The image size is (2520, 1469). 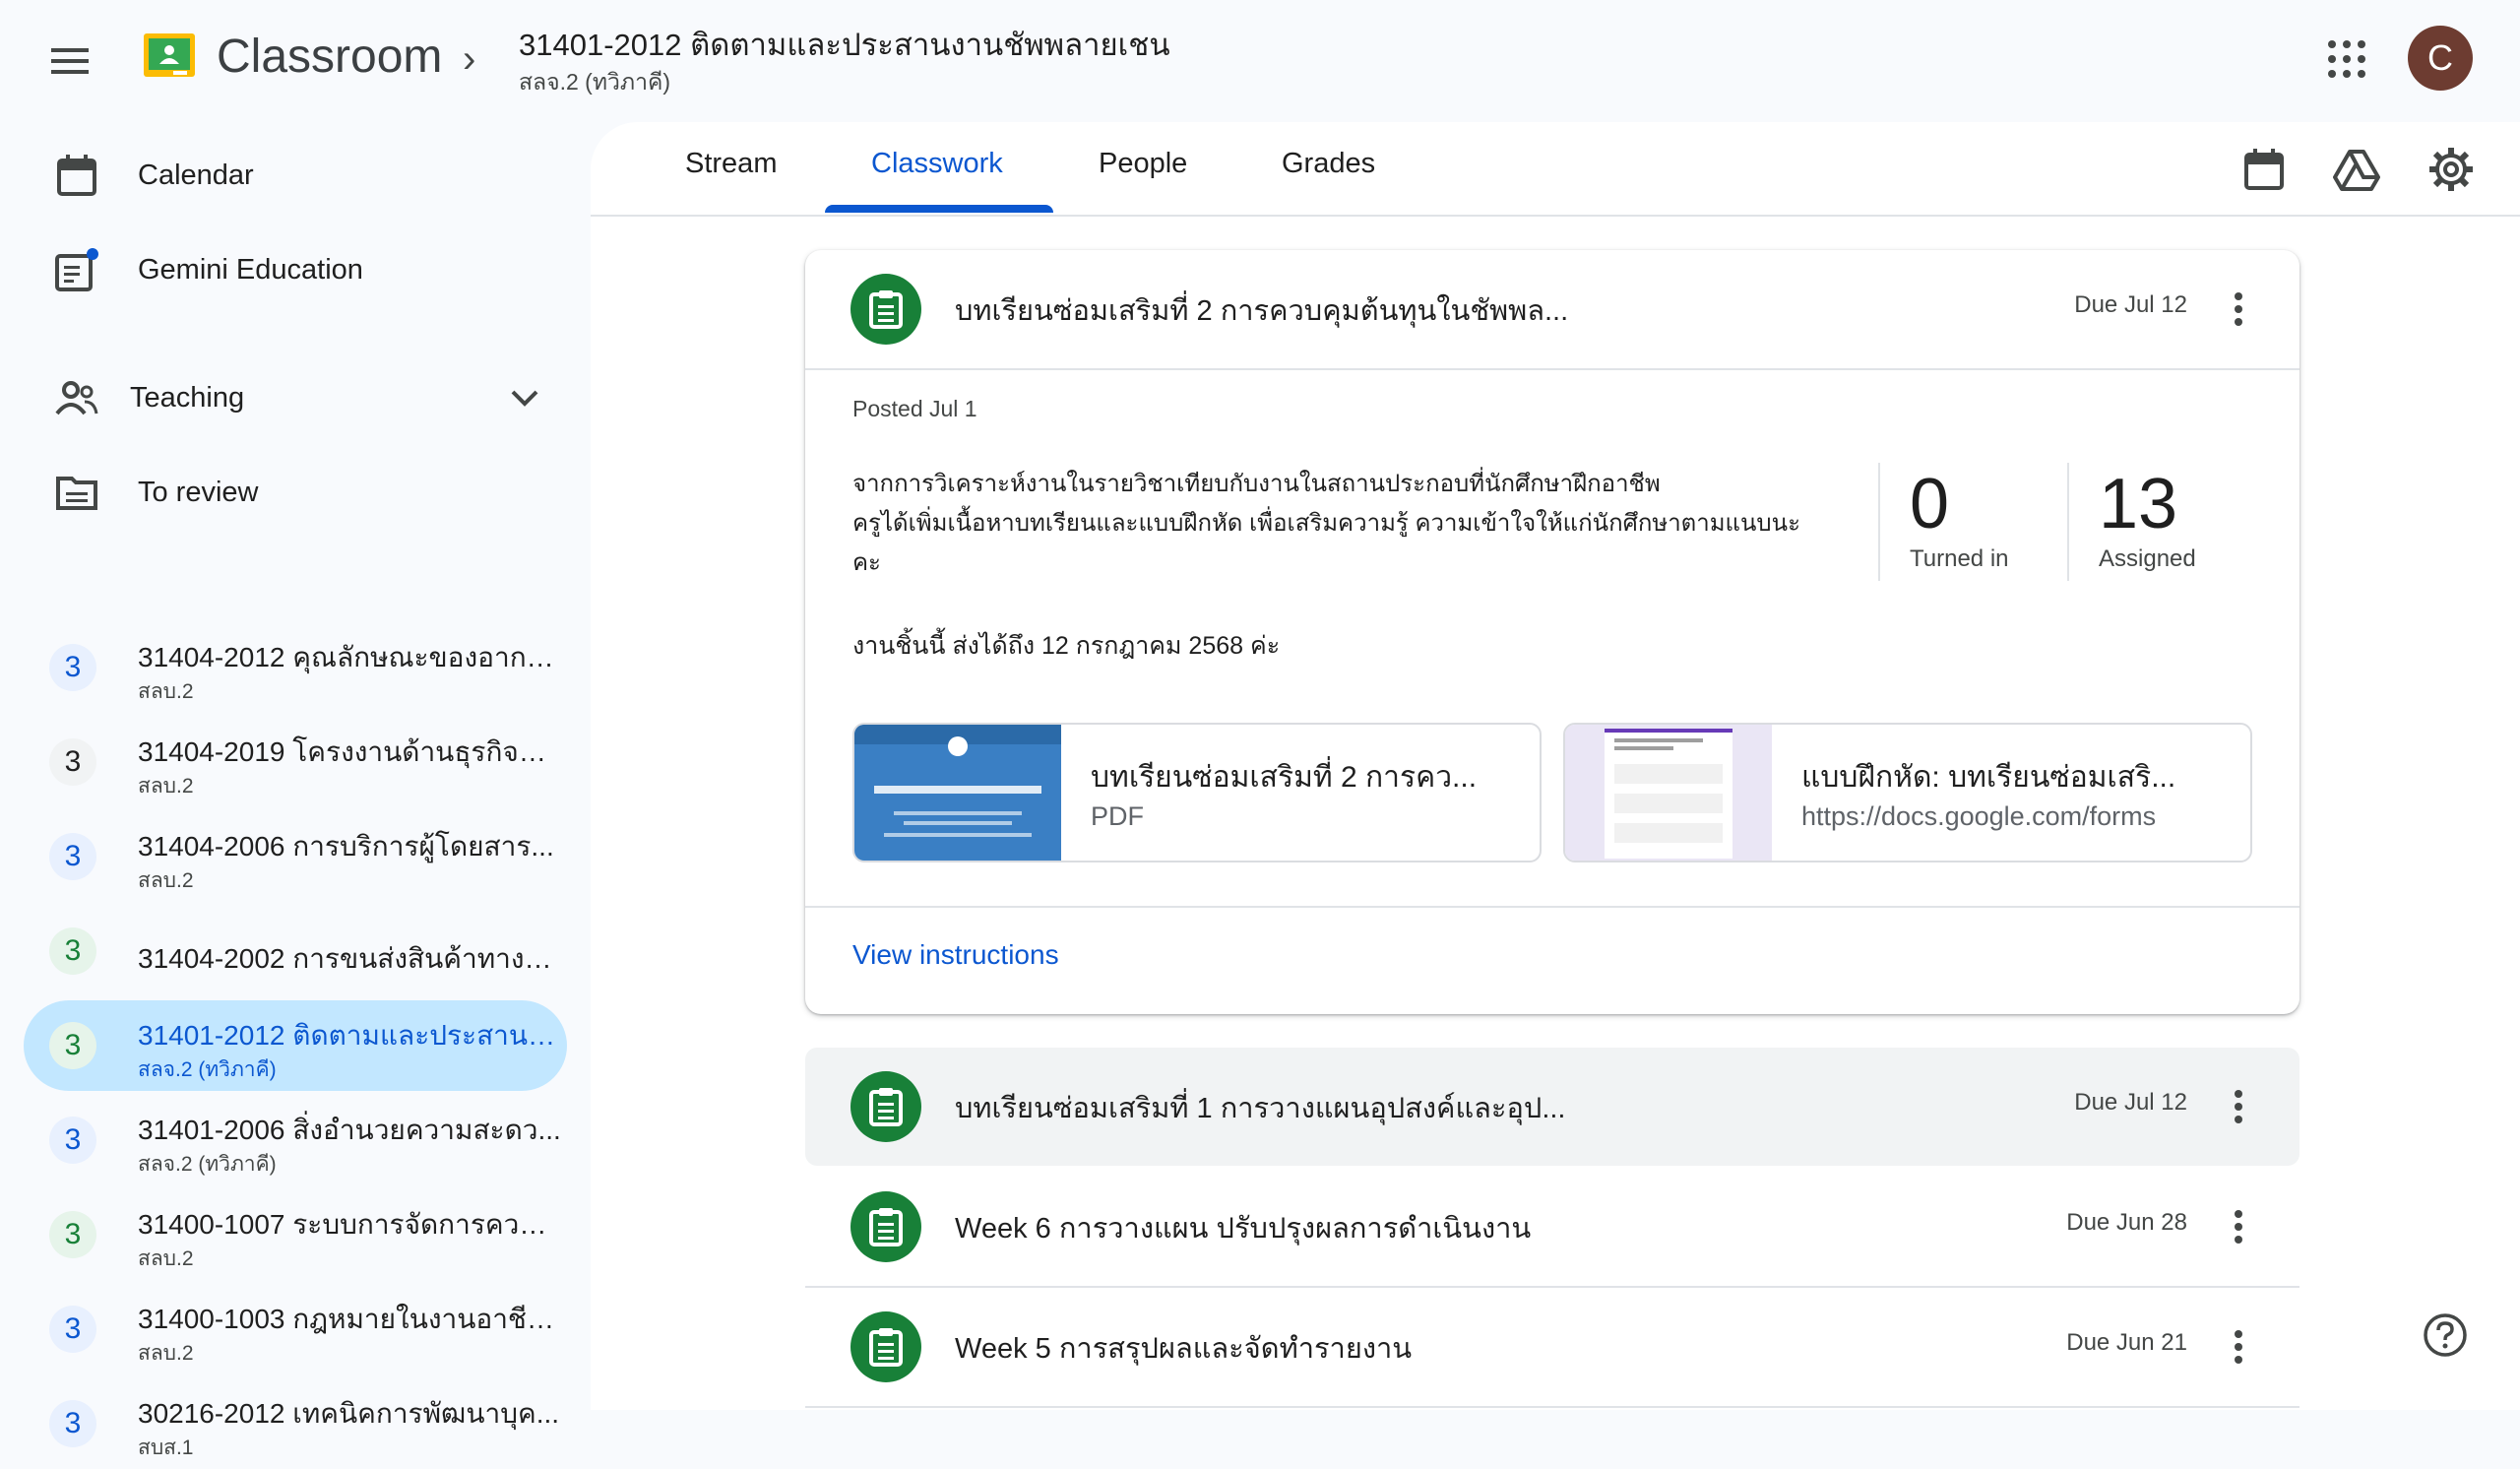 What do you see at coordinates (1143, 164) in the screenshot?
I see `tab-people: People` at bounding box center [1143, 164].